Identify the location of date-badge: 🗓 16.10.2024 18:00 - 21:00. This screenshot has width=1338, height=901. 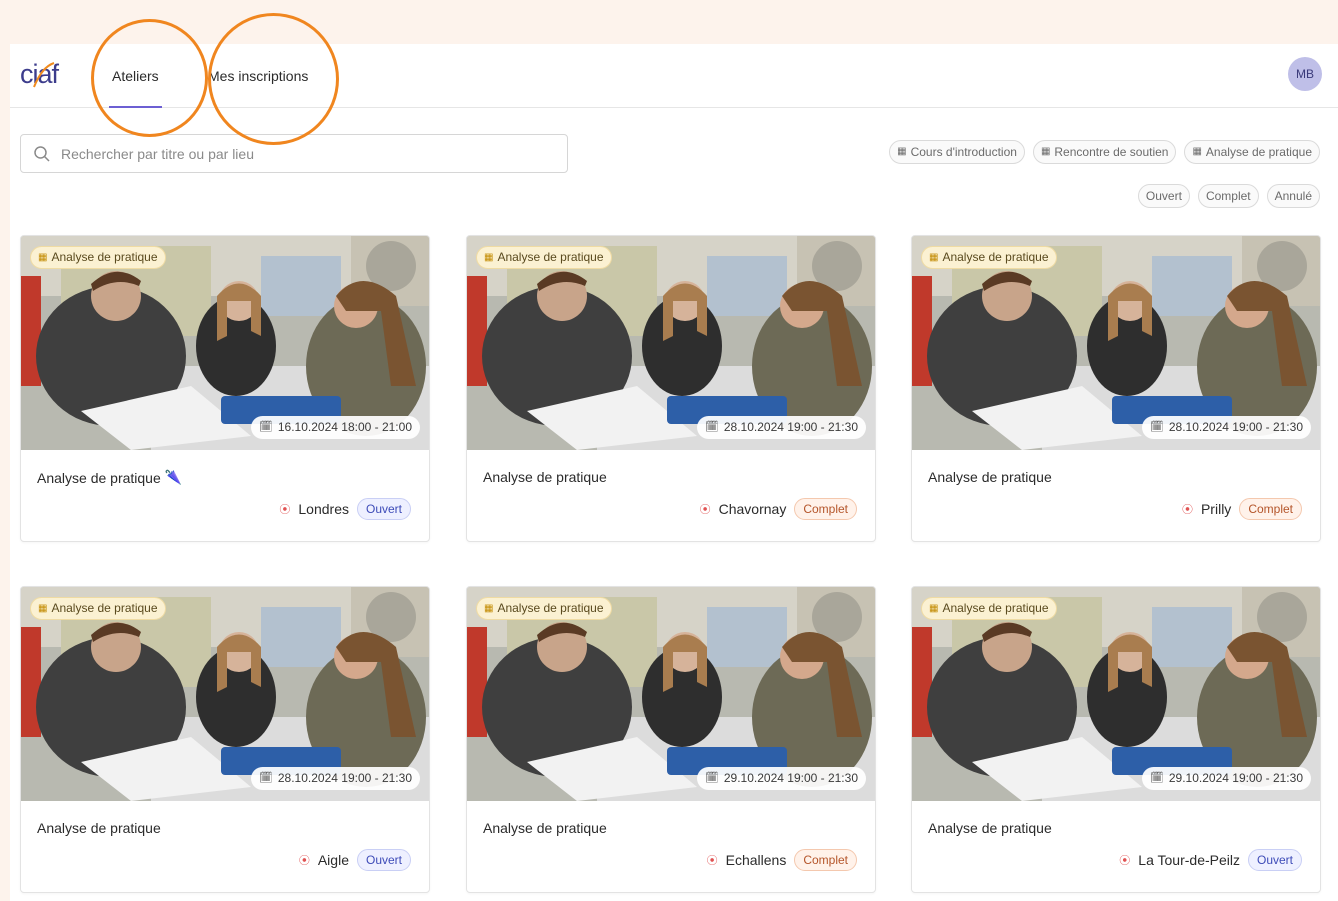
(335, 427).